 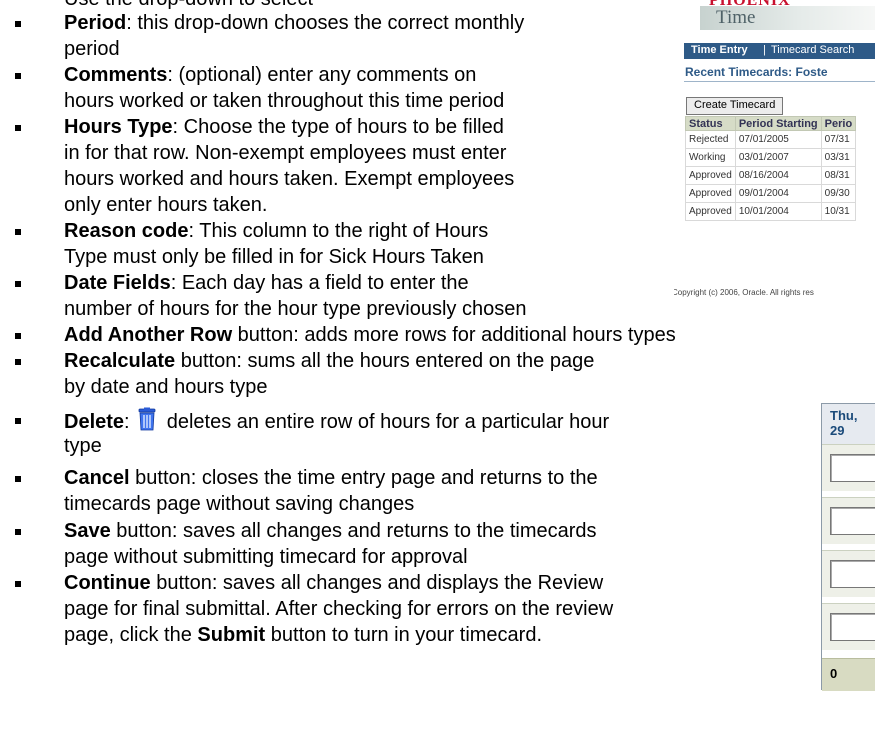 What do you see at coordinates (787, 18) in the screenshot?
I see `app-header-bar: Time` at bounding box center [787, 18].